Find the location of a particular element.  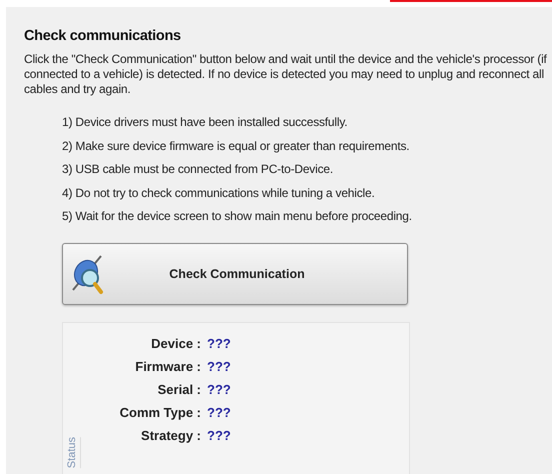

field-label: Strategy : is located at coordinates (170, 436).